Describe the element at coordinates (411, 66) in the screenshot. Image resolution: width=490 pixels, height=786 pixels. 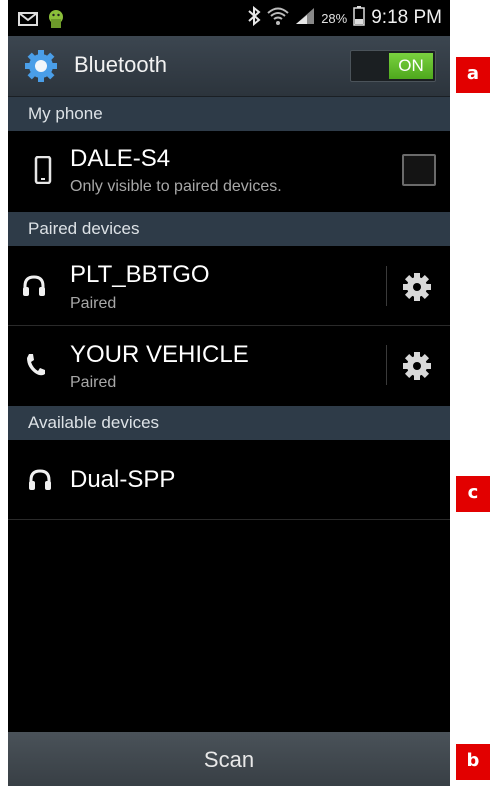
I see `toggle-on-label: ON` at that location.